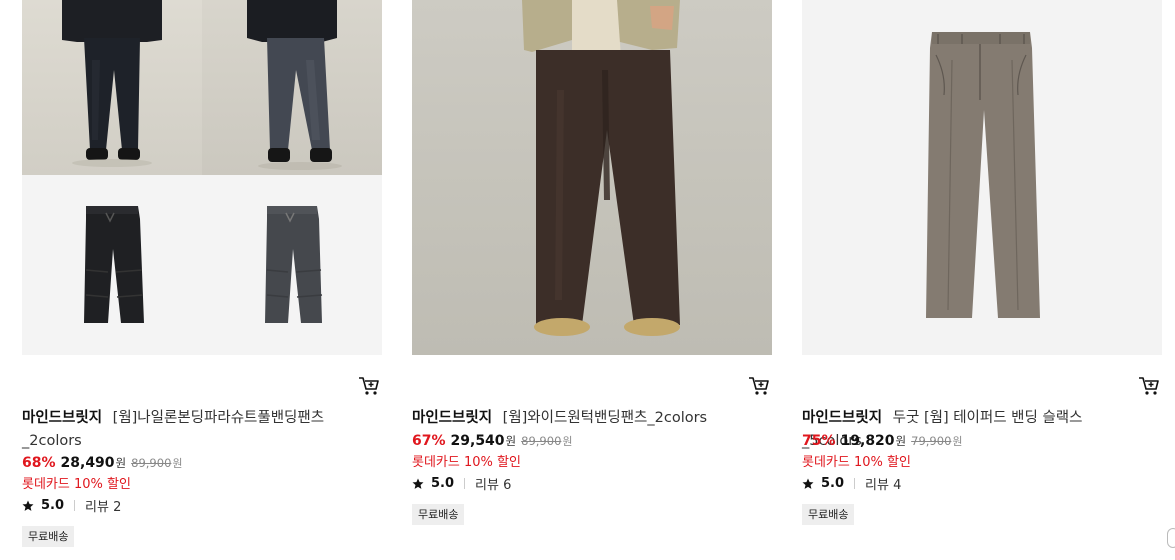 Image resolution: width=1175 pixels, height=560 pixels. What do you see at coordinates (931, 441) in the screenshot?
I see `original-price: 79,900` at bounding box center [931, 441].